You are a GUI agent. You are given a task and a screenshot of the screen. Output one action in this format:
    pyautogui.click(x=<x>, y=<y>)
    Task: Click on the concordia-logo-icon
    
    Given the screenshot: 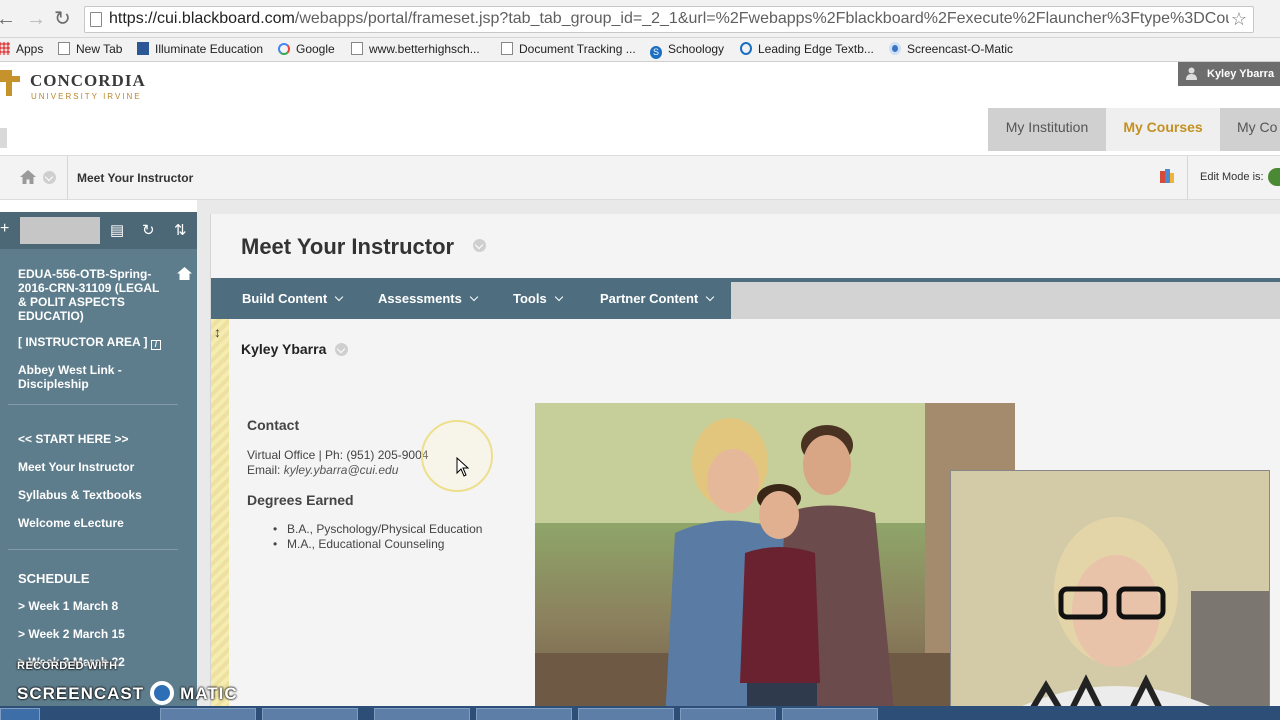 What is the action you would take?
    pyautogui.click(x=10, y=82)
    